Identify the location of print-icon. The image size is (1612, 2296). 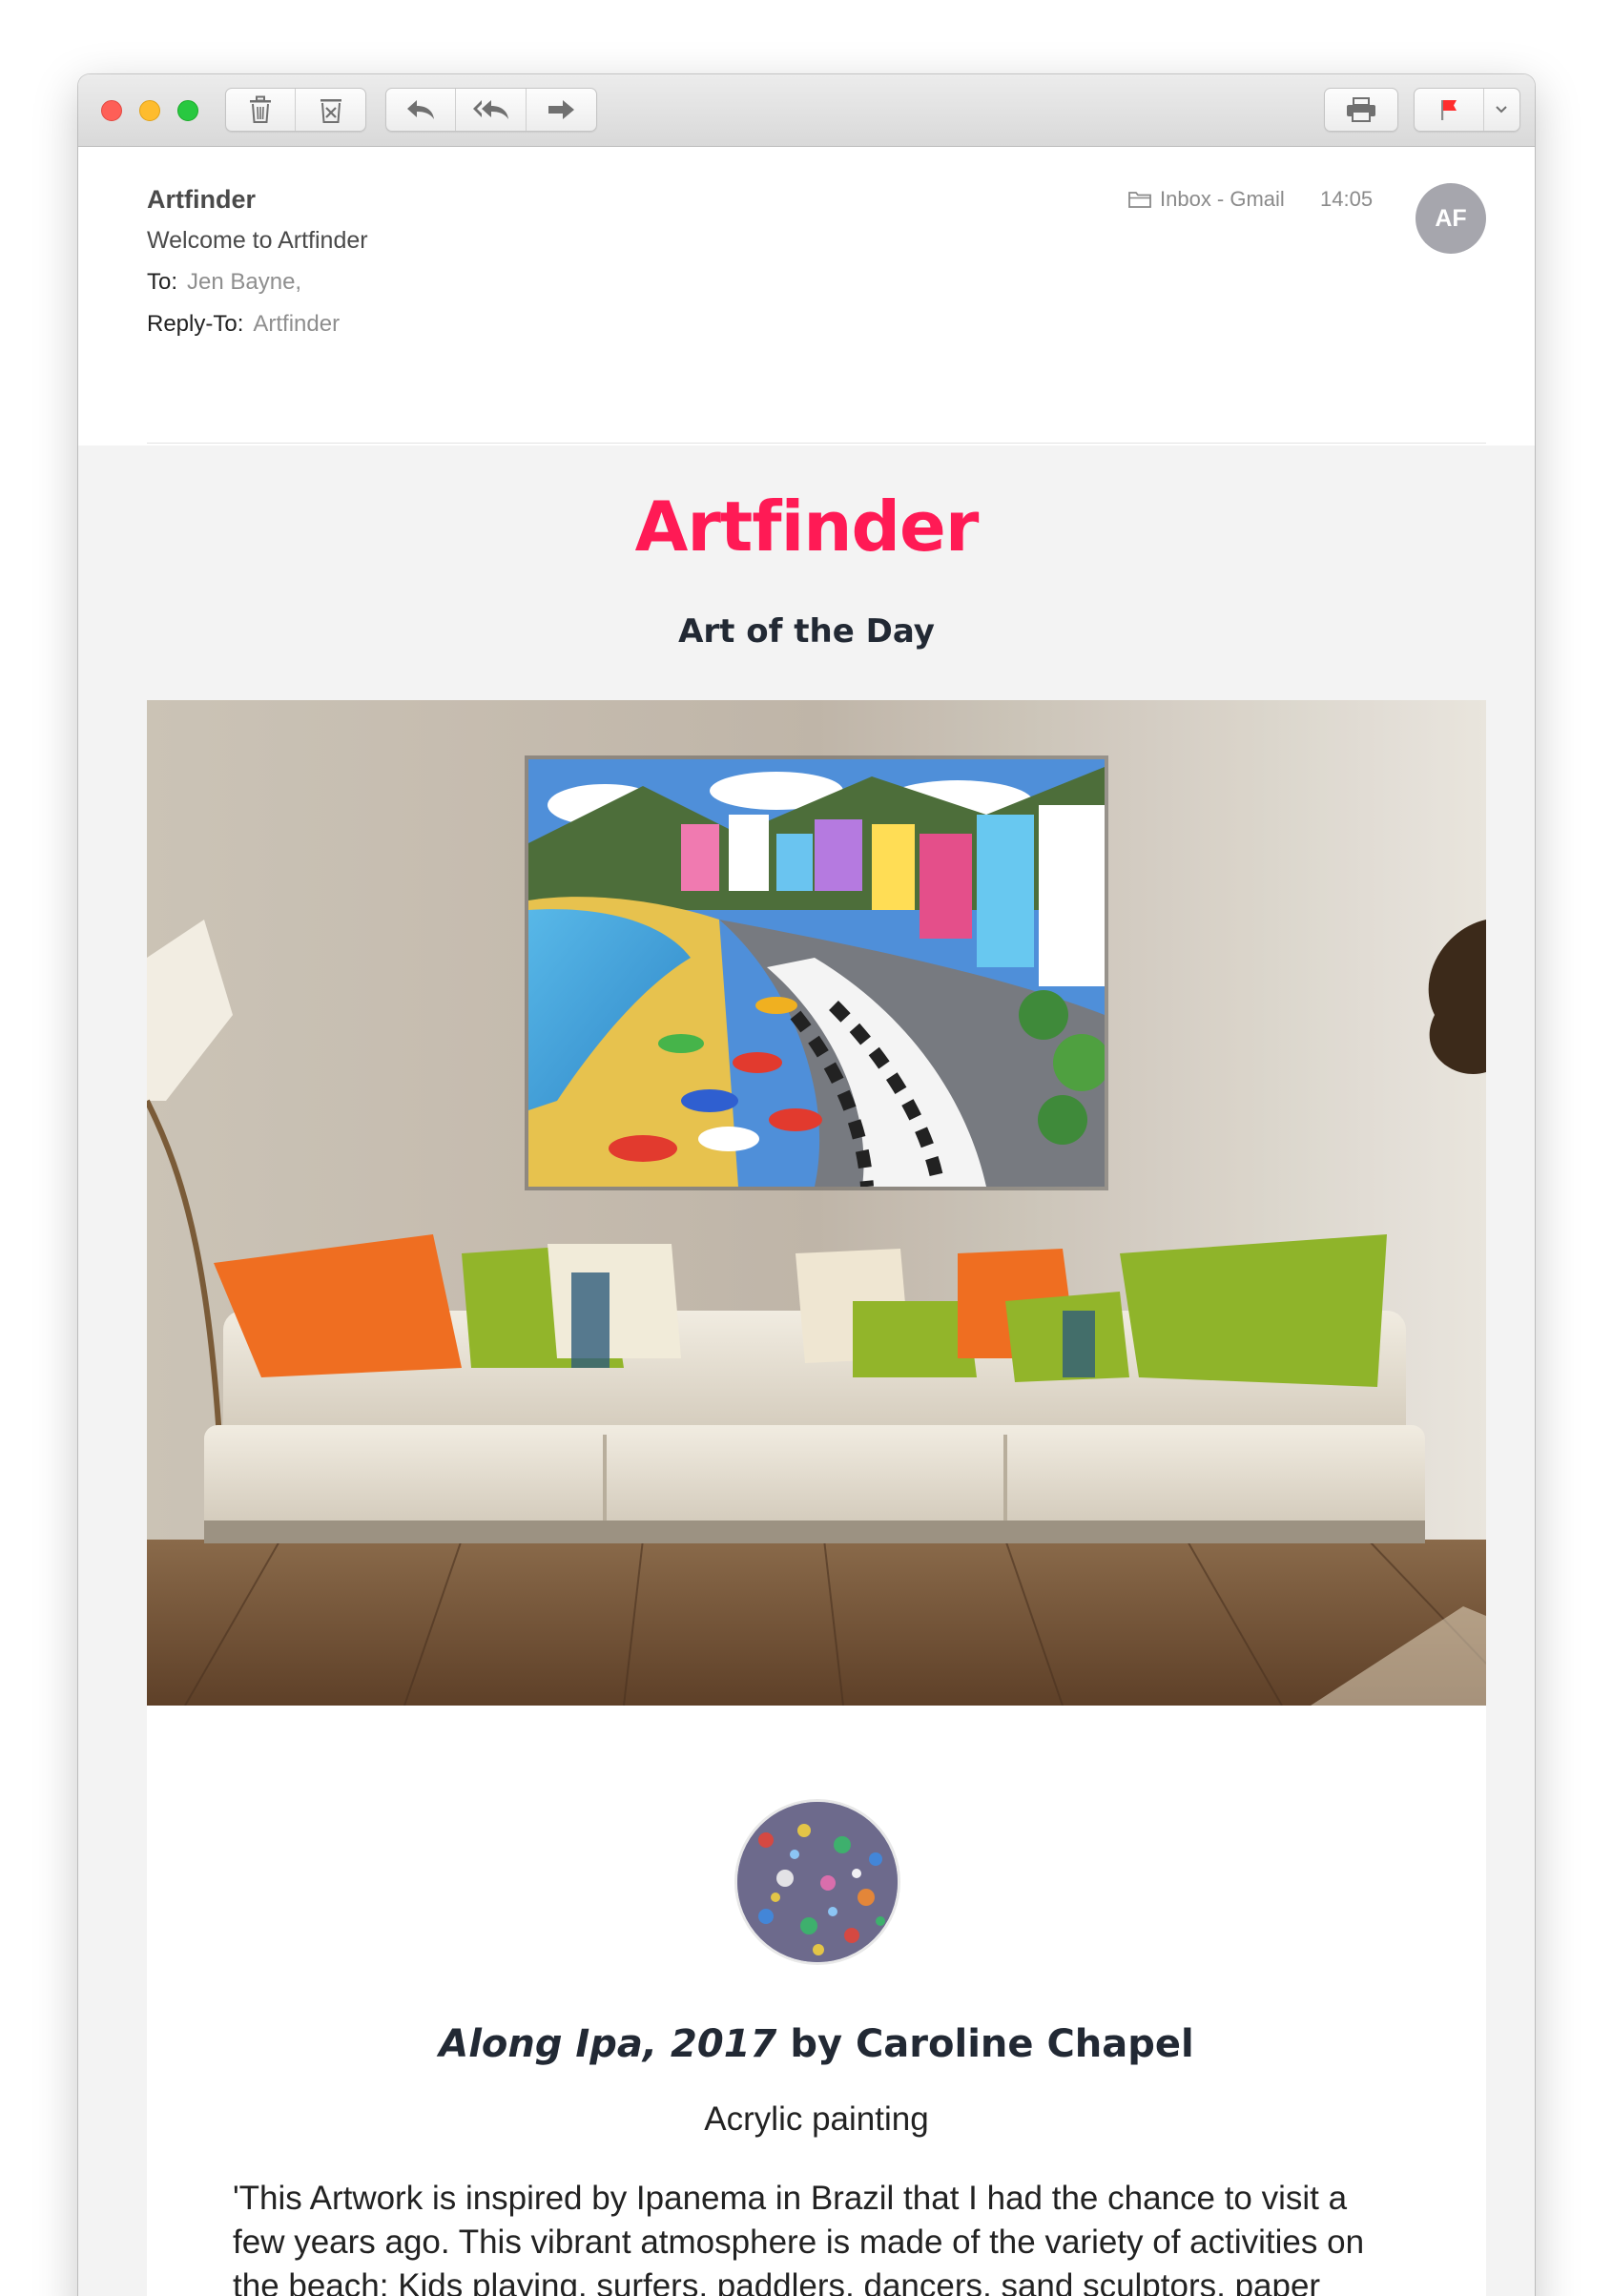
(1361, 109).